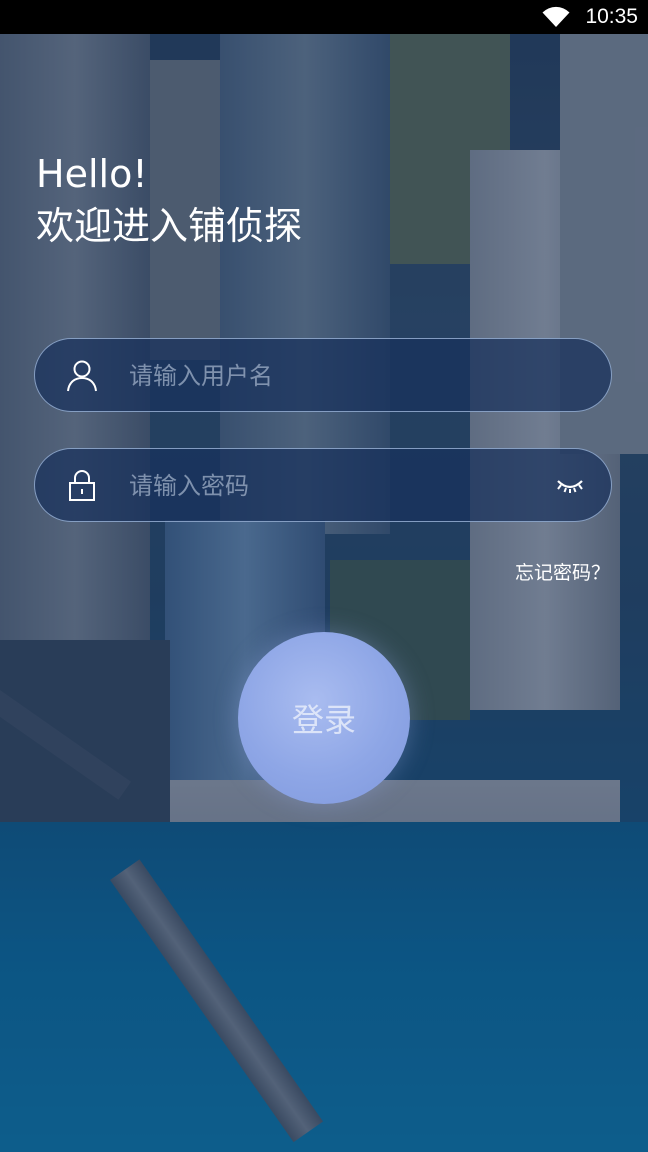  What do you see at coordinates (82, 376) in the screenshot?
I see `user-icon` at bounding box center [82, 376].